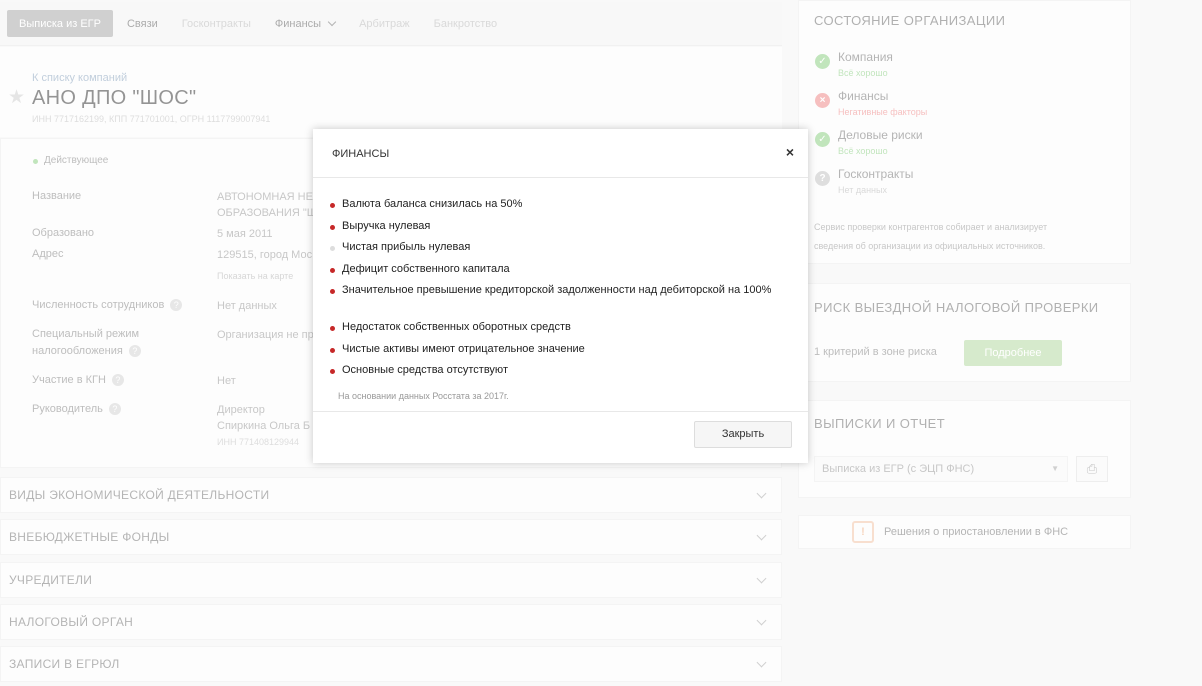  I want to click on finance-factor-item: Недостаток собственных оборотных средств, so click(456, 327).